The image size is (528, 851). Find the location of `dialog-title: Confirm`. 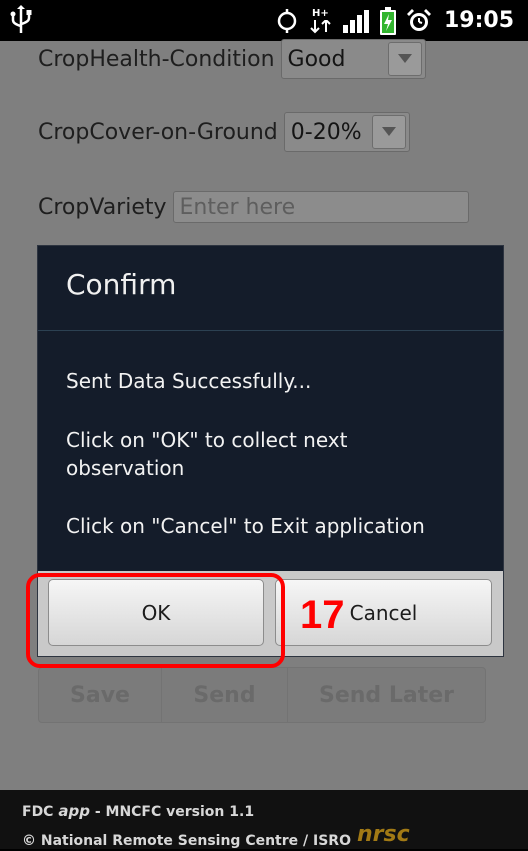

dialog-title: Confirm is located at coordinates (121, 284).